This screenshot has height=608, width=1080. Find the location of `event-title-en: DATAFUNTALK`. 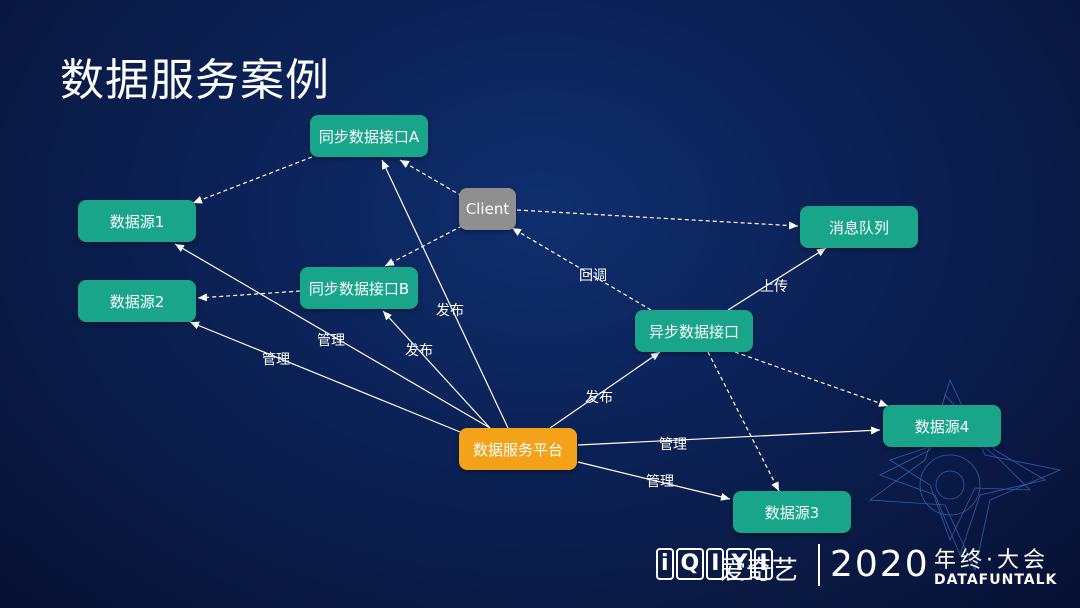

event-title-en: DATAFUNTALK is located at coordinates (996, 580).